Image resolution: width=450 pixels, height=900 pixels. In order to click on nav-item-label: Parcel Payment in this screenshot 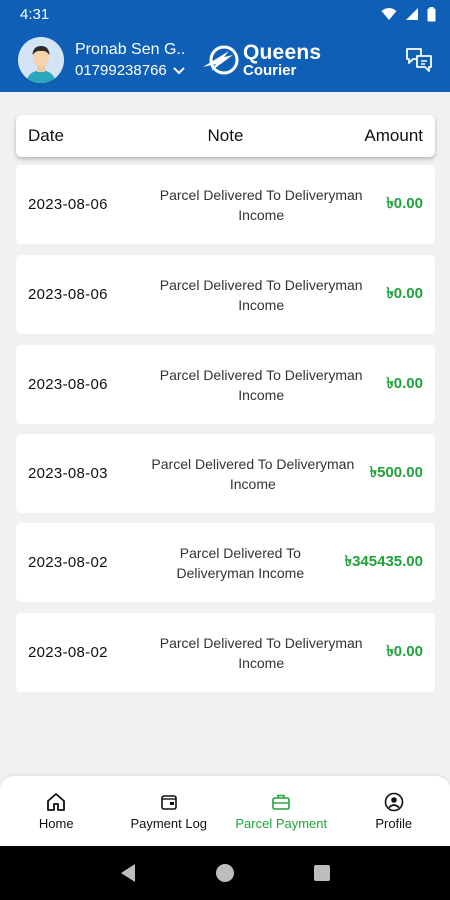, I will do `click(281, 823)`.